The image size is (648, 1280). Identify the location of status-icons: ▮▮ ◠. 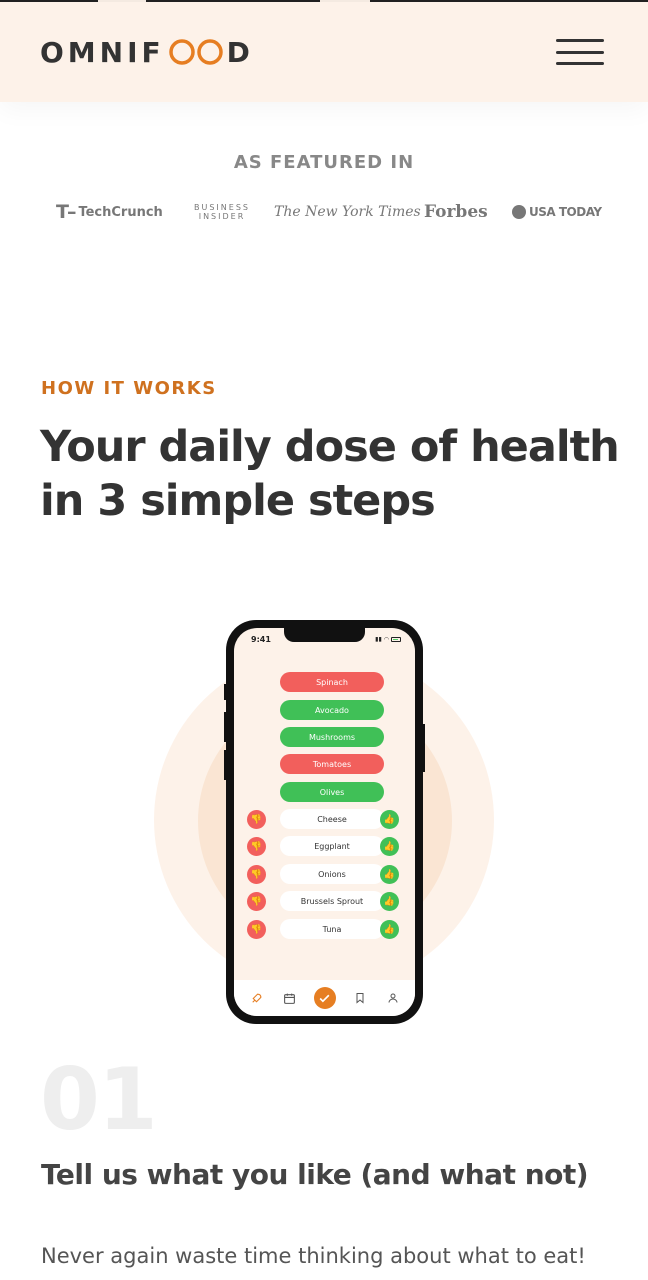
(388, 639).